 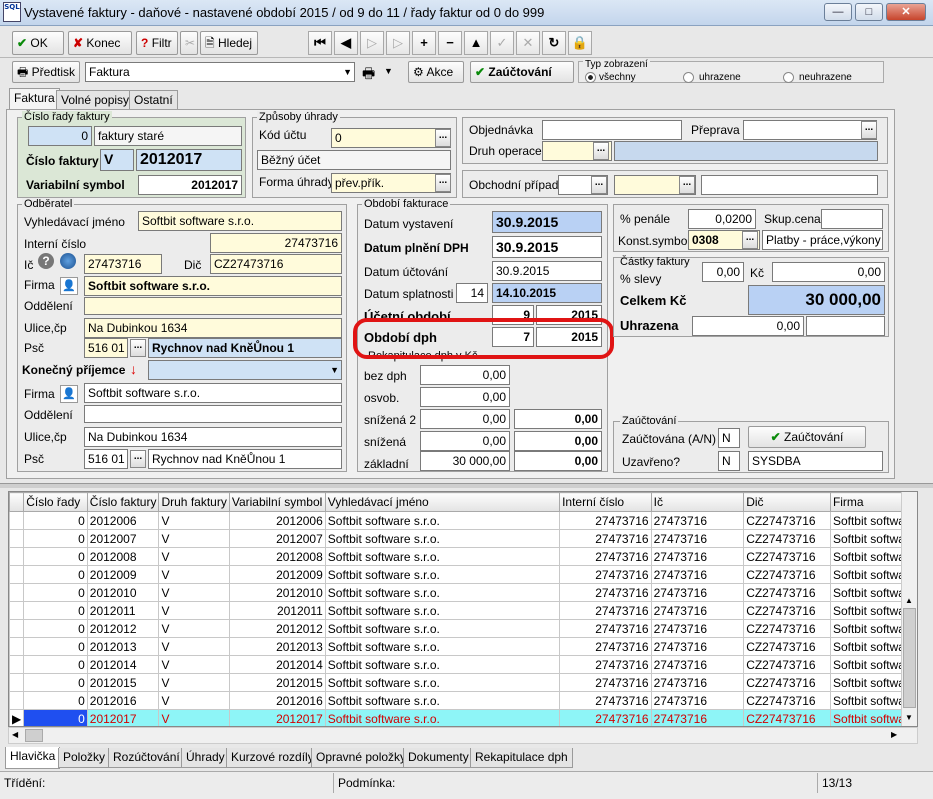 I want to click on tab-ostatni: Ostatní, so click(x=153, y=100).